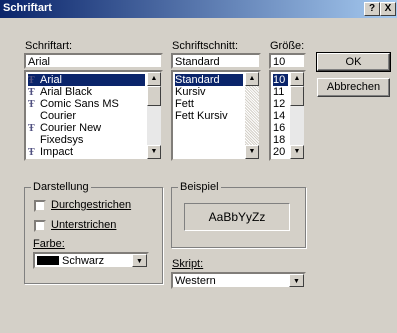 The image size is (397, 333). I want to click on style-label-text: Schriftschnitt:, so click(205, 46).